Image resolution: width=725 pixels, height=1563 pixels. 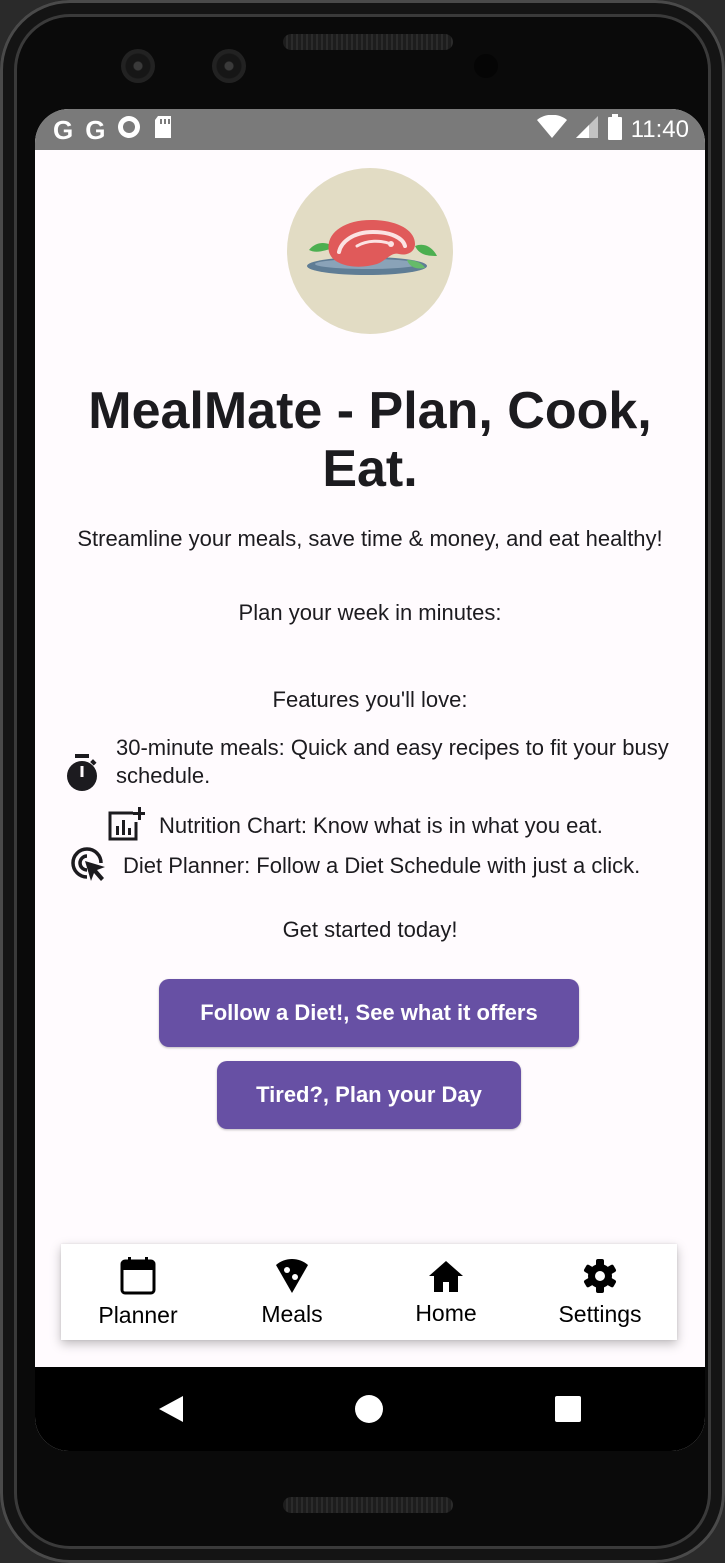 I want to click on home-system-button, so click(x=369, y=1409).